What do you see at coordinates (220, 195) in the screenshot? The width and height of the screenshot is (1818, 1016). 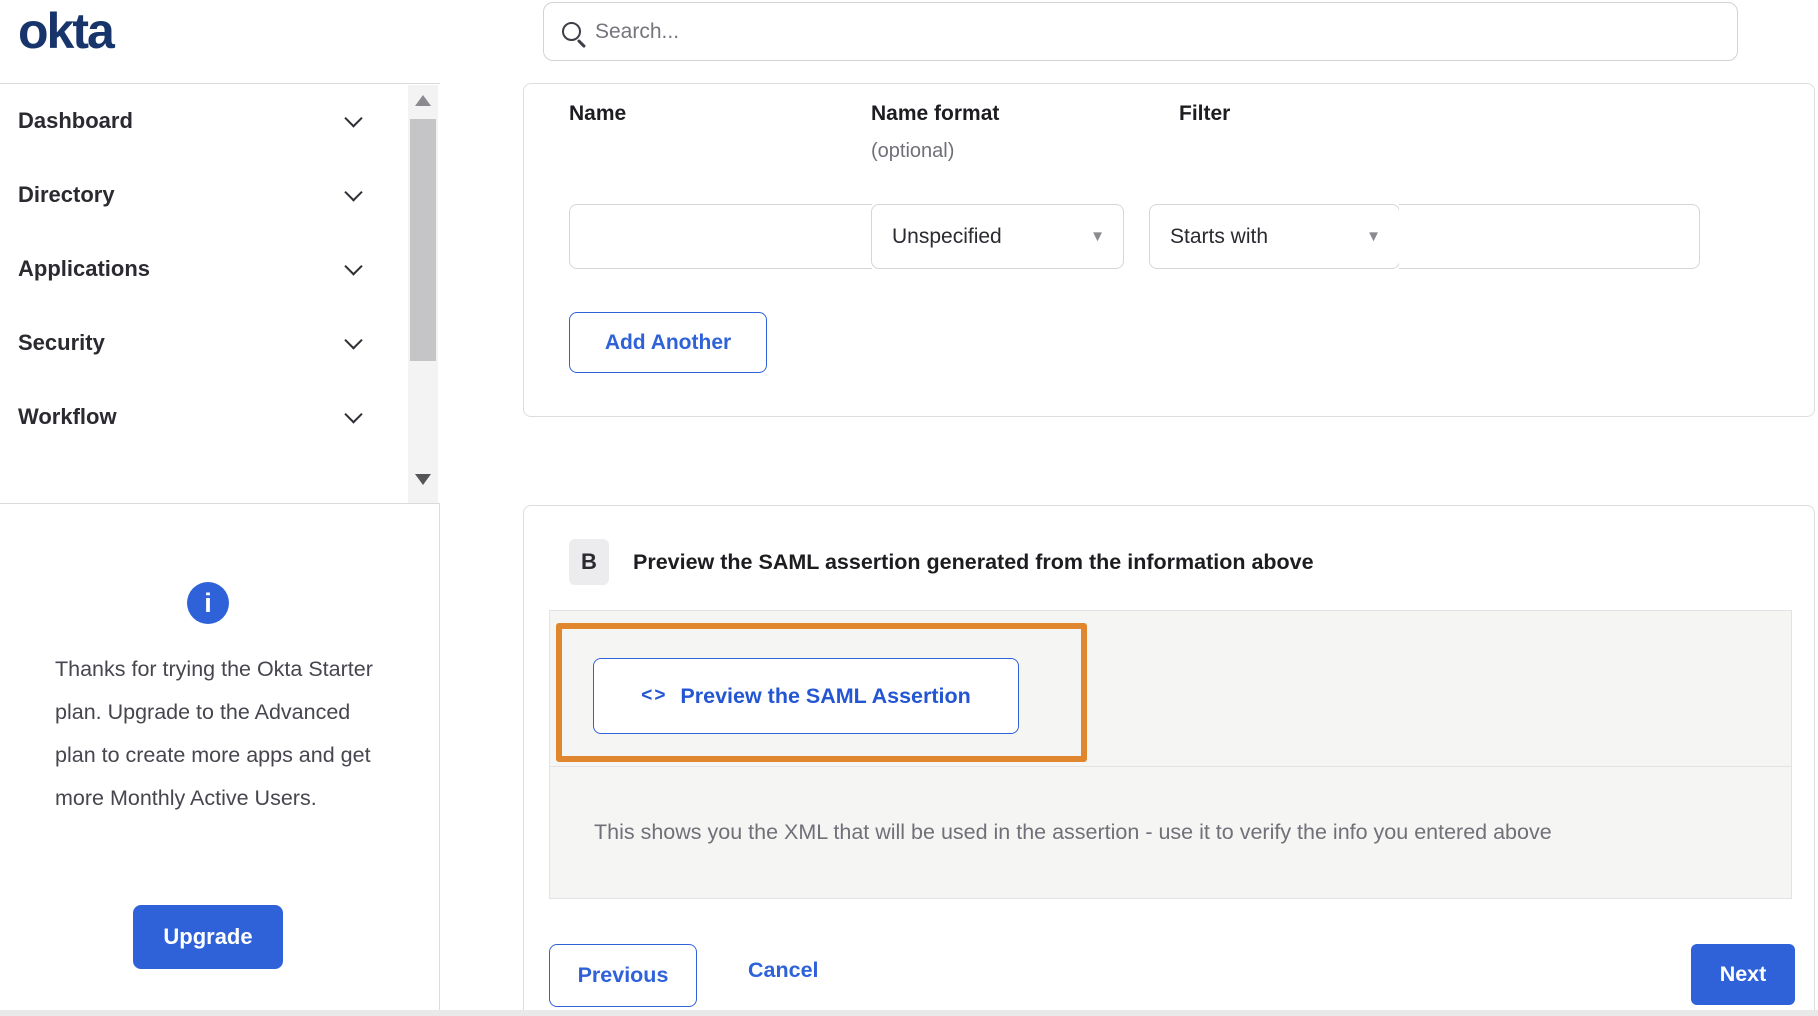 I see `sidebar-item-directory: Directory` at bounding box center [220, 195].